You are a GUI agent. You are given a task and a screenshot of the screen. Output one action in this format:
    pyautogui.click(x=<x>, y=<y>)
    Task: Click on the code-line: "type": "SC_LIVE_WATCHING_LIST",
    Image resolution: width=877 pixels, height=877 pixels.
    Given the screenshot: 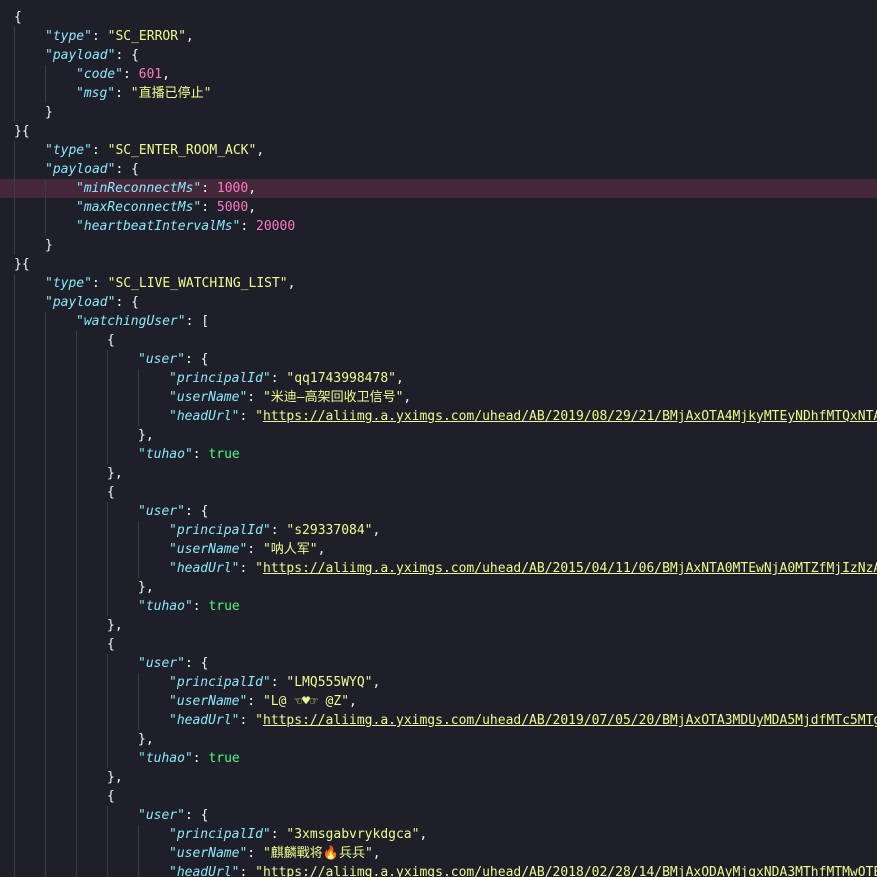 What is the action you would take?
    pyautogui.click(x=438, y=283)
    